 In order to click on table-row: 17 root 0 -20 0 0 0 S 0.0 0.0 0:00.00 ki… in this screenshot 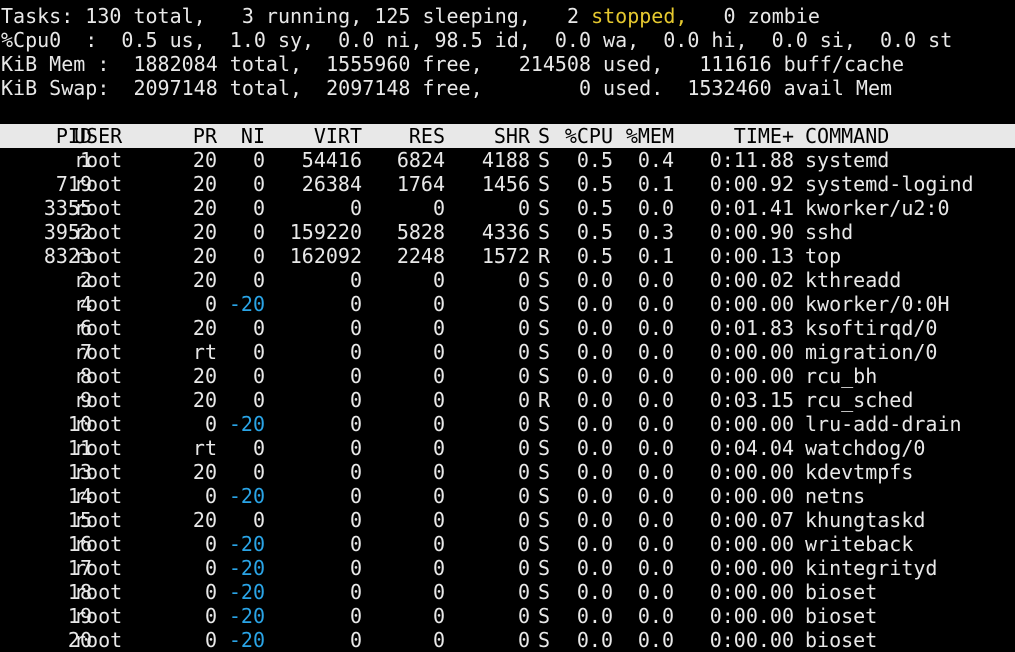, I will do `click(507, 568)`.